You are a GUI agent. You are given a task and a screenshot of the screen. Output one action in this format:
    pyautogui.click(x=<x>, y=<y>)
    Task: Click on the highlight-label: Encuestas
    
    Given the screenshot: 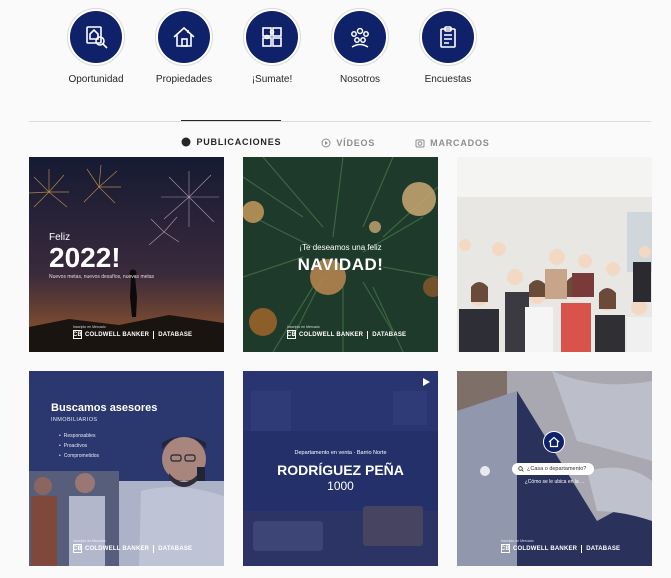 What is the action you would take?
    pyautogui.click(x=448, y=79)
    